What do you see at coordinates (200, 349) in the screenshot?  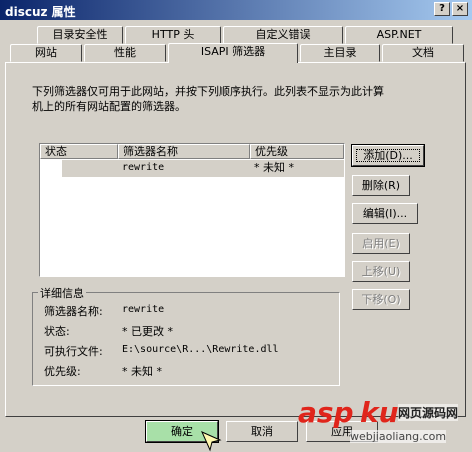 I see `executable-value: E:\source\R...\Rewrite.dll` at bounding box center [200, 349].